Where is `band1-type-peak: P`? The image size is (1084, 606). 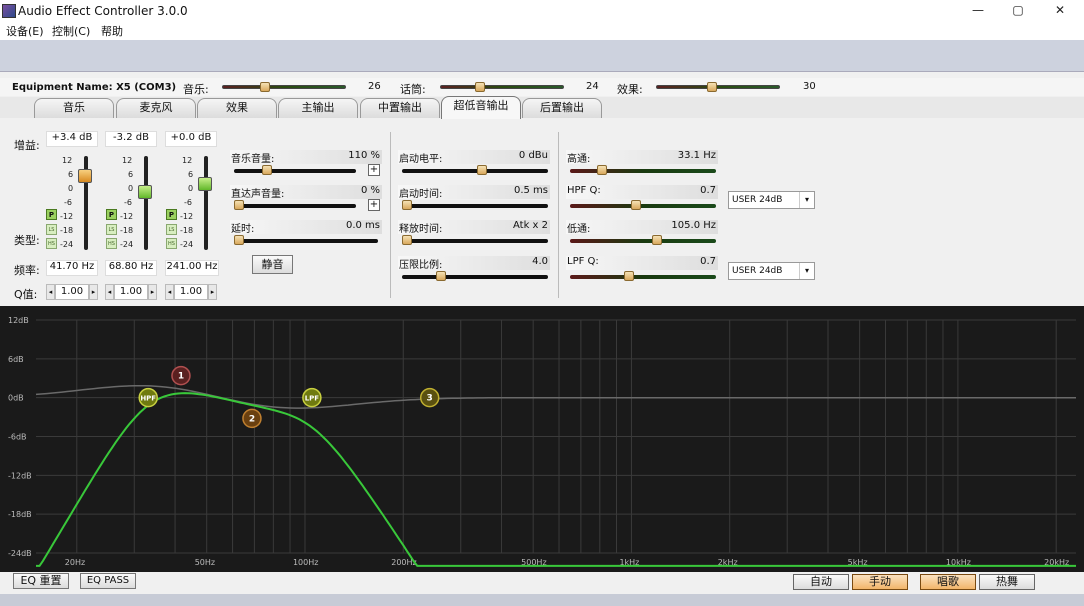 band1-type-peak: P is located at coordinates (51, 214).